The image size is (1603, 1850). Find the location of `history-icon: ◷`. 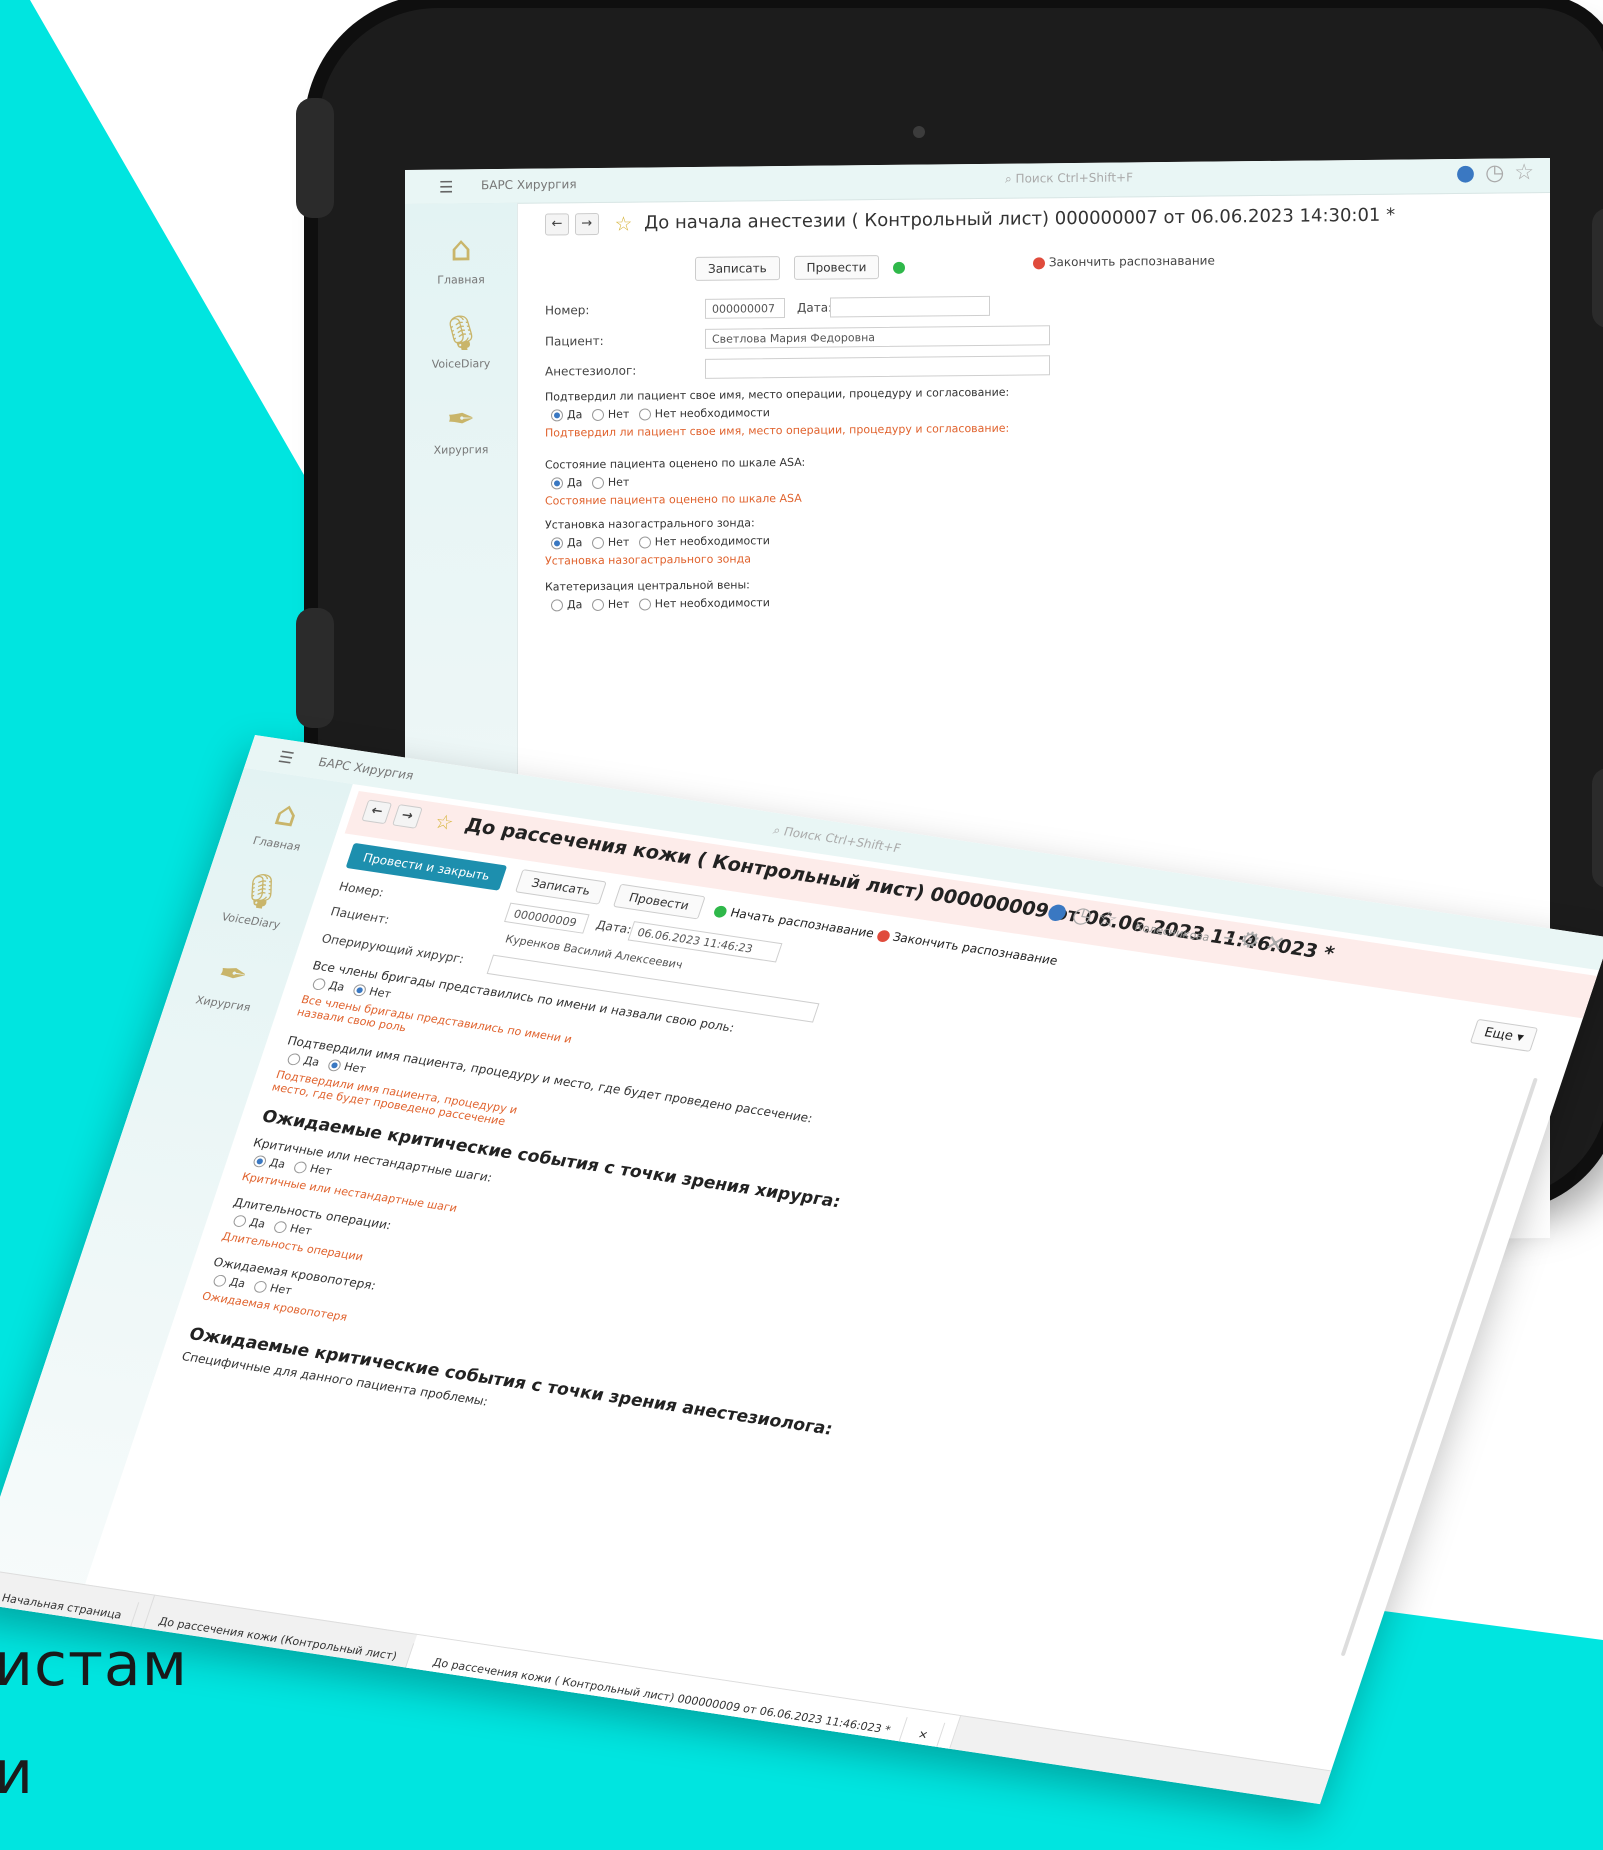

history-icon: ◷ is located at coordinates (1499, 172).